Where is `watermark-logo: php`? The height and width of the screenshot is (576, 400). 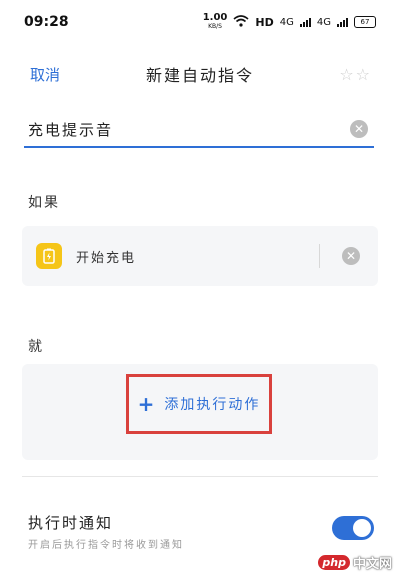
watermark-logo: php is located at coordinates (334, 562).